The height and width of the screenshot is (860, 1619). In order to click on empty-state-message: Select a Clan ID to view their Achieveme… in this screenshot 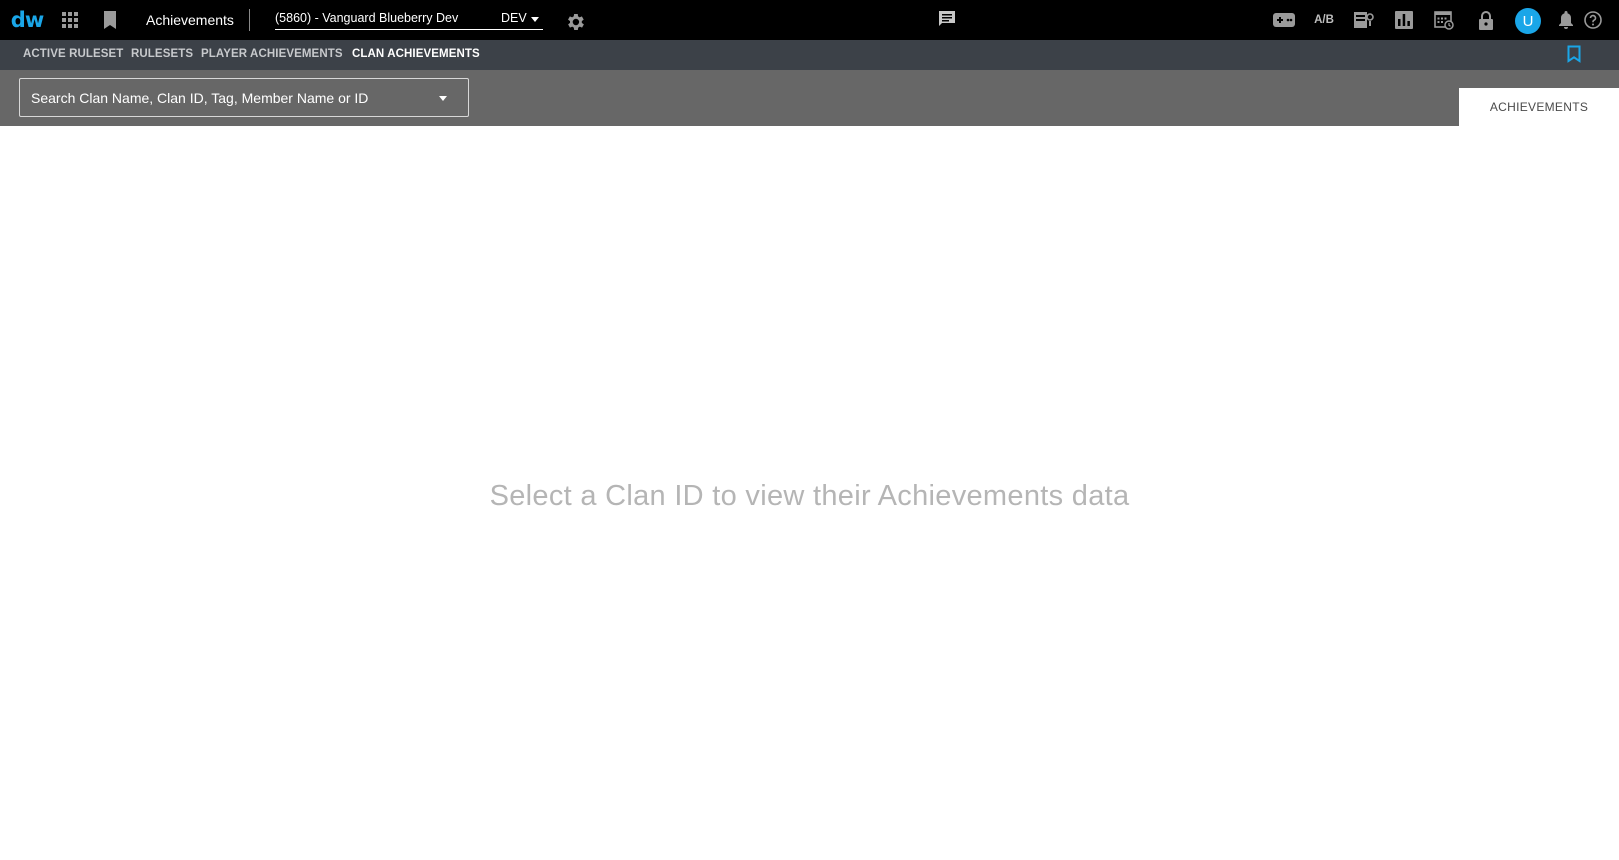, I will do `click(809, 496)`.